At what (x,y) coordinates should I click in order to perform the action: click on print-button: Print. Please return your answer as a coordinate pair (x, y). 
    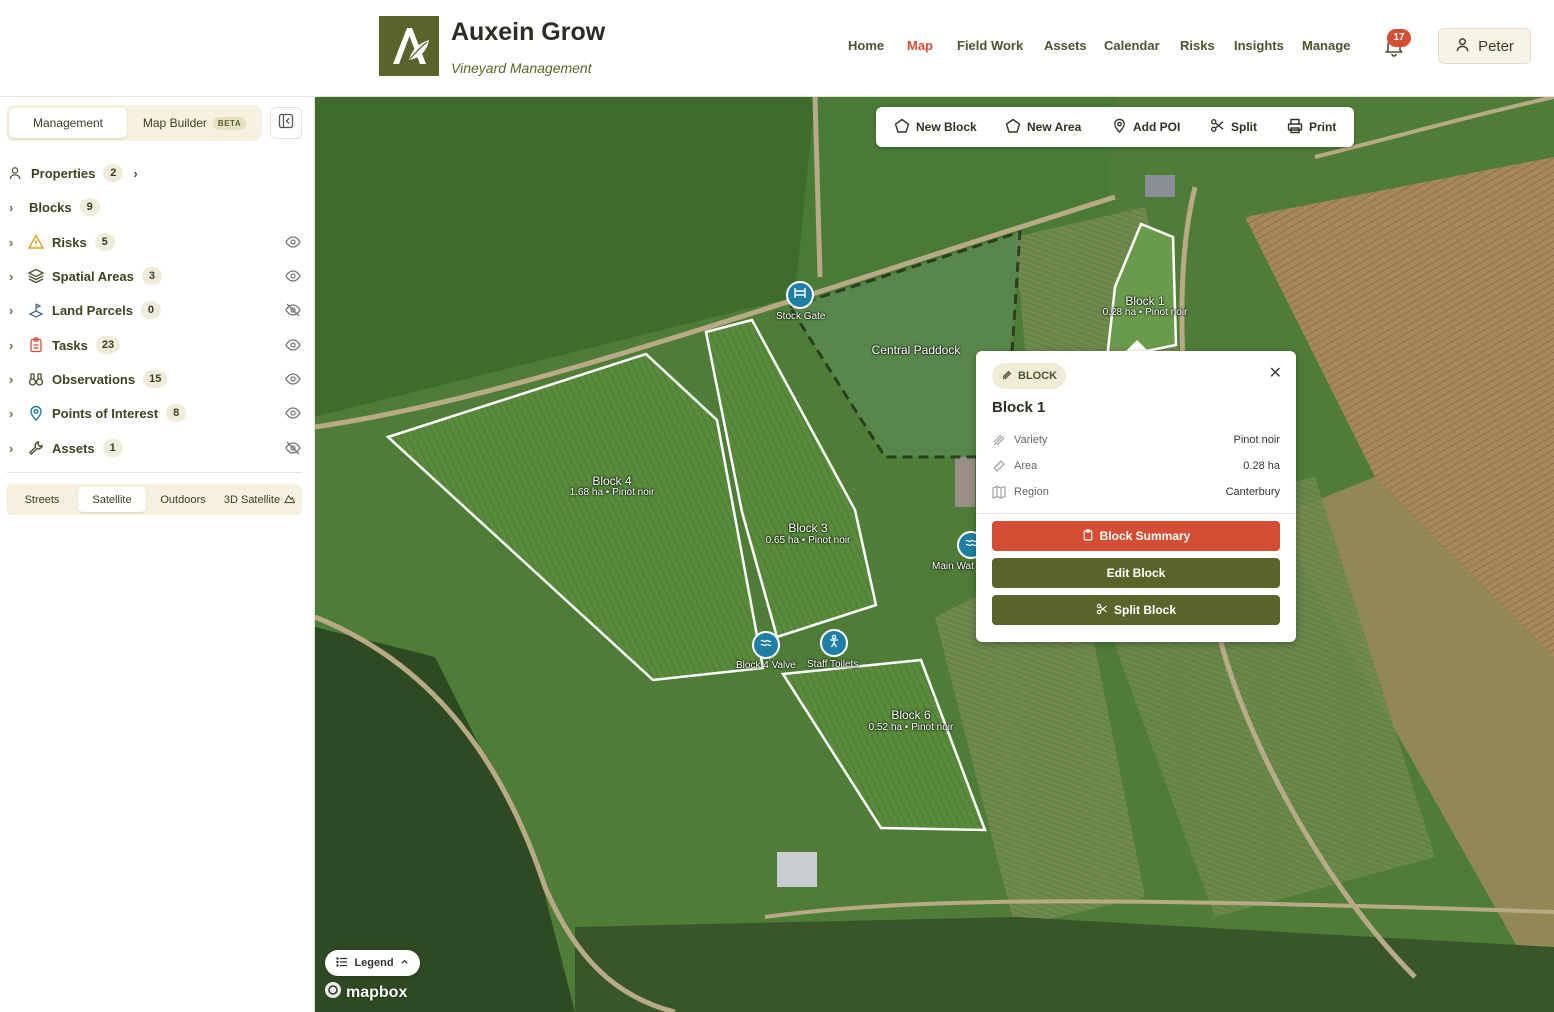
    Looking at the image, I should click on (1311, 127).